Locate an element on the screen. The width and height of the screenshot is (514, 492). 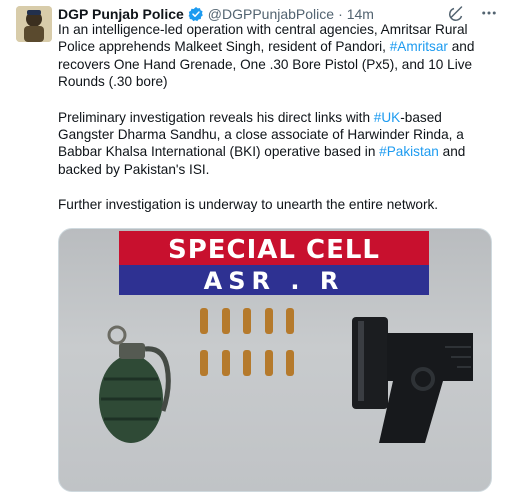
more-icon is located at coordinates (489, 13).